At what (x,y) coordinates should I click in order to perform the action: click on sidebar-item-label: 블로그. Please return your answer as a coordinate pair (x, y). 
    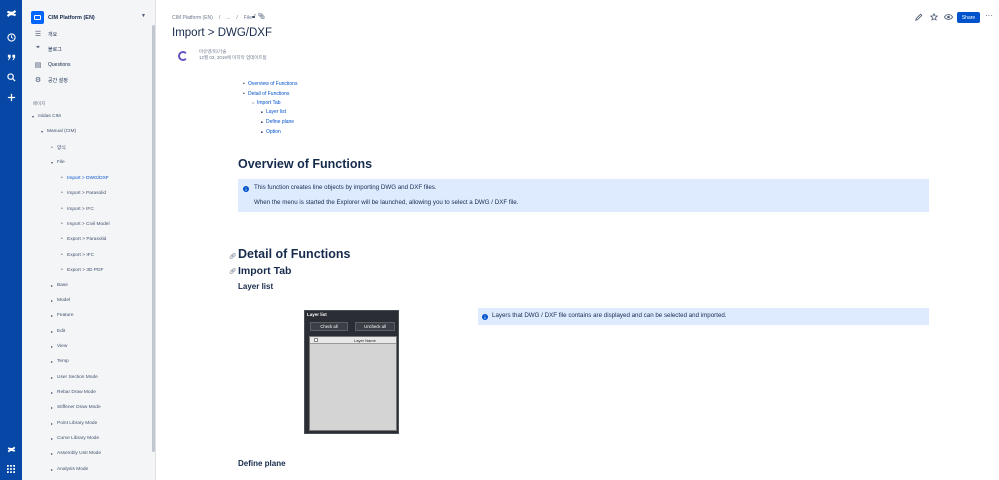
    Looking at the image, I should click on (55, 49).